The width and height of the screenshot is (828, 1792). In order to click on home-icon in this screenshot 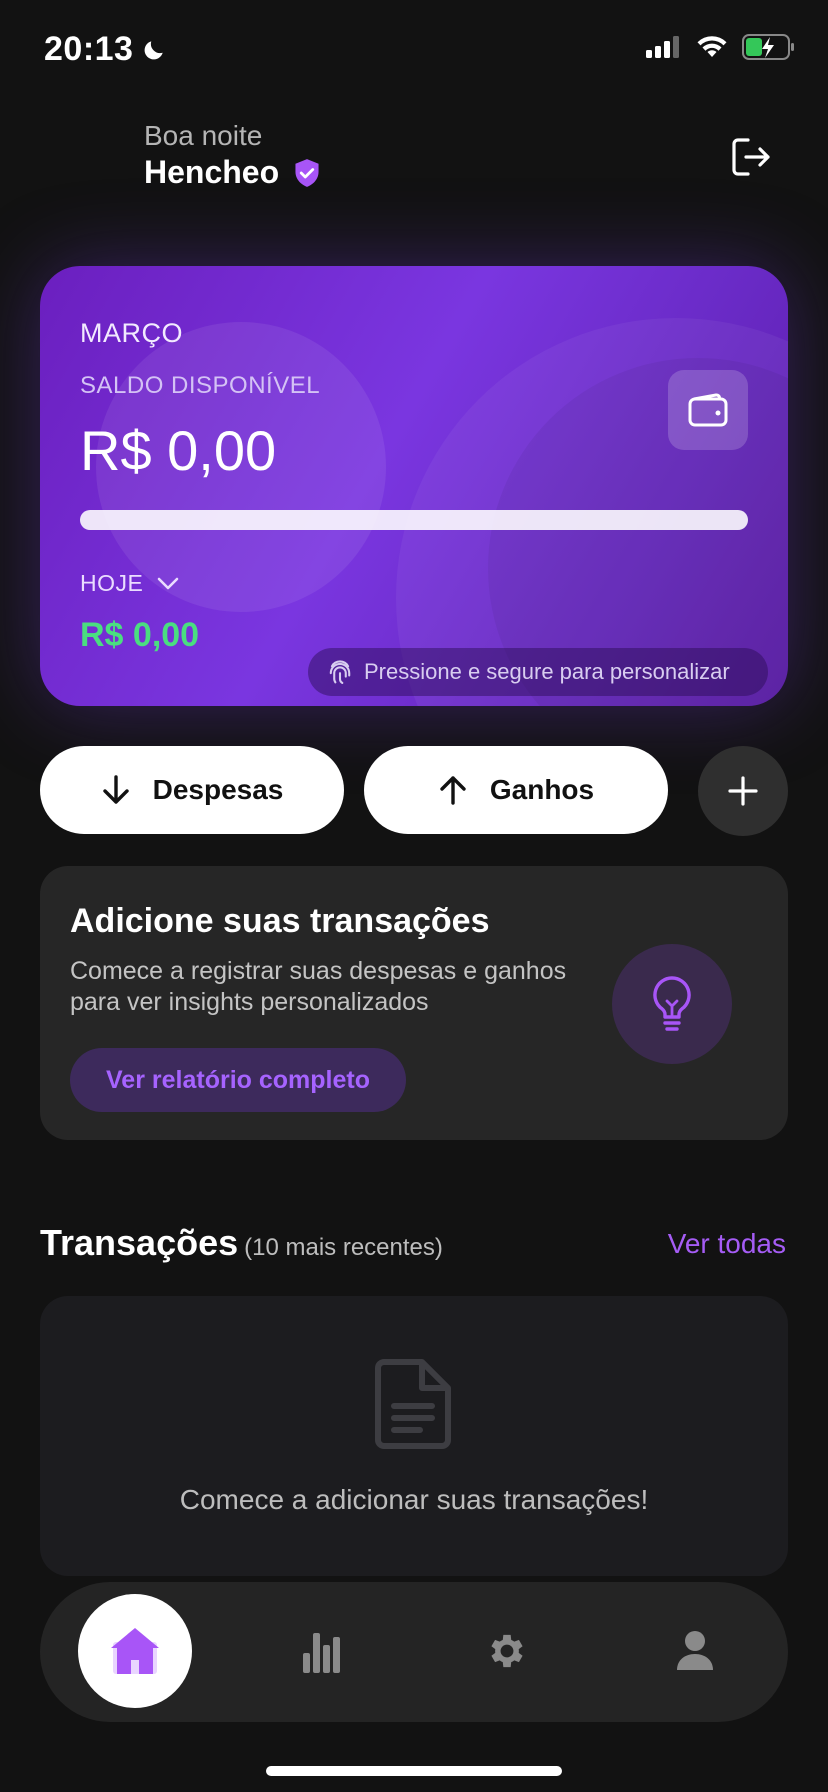, I will do `click(135, 1651)`.